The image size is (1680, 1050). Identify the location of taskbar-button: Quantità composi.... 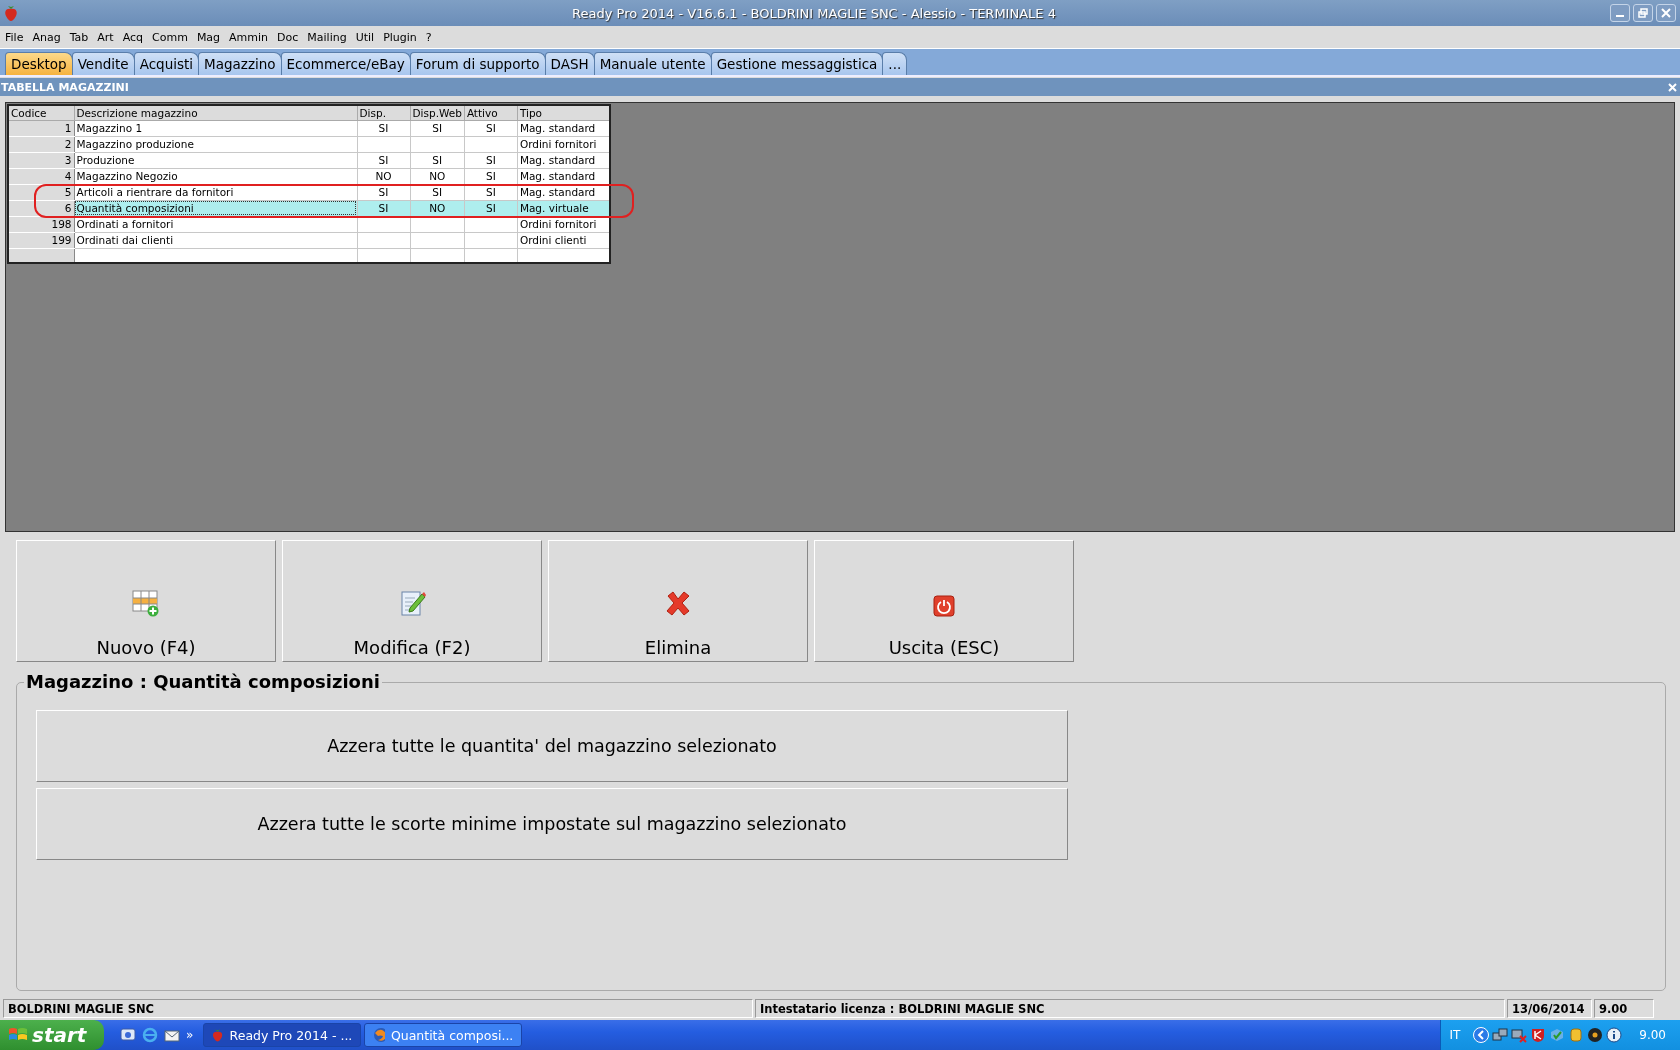
(443, 1035).